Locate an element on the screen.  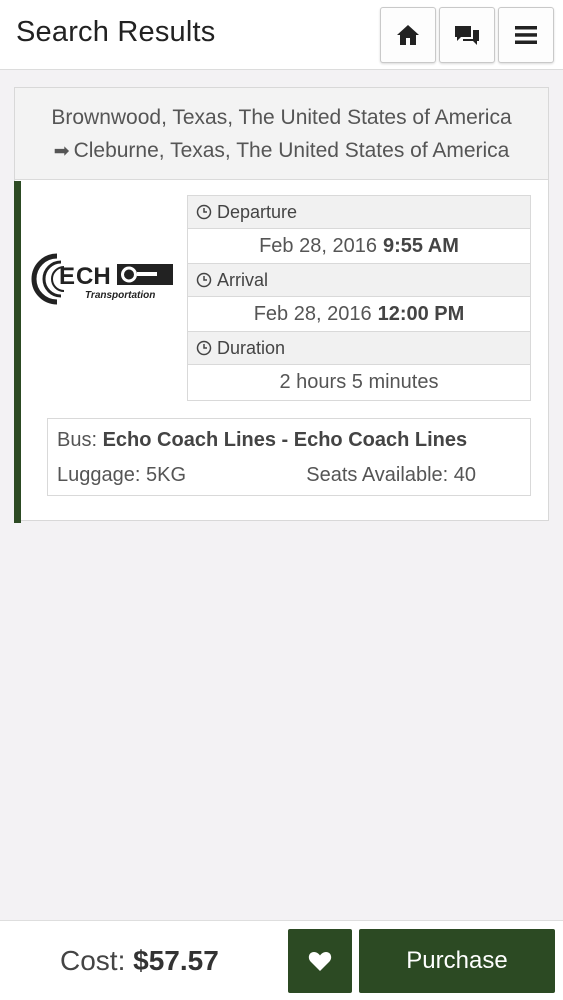
arrow-right-icon: ➡ is located at coordinates (61, 151).